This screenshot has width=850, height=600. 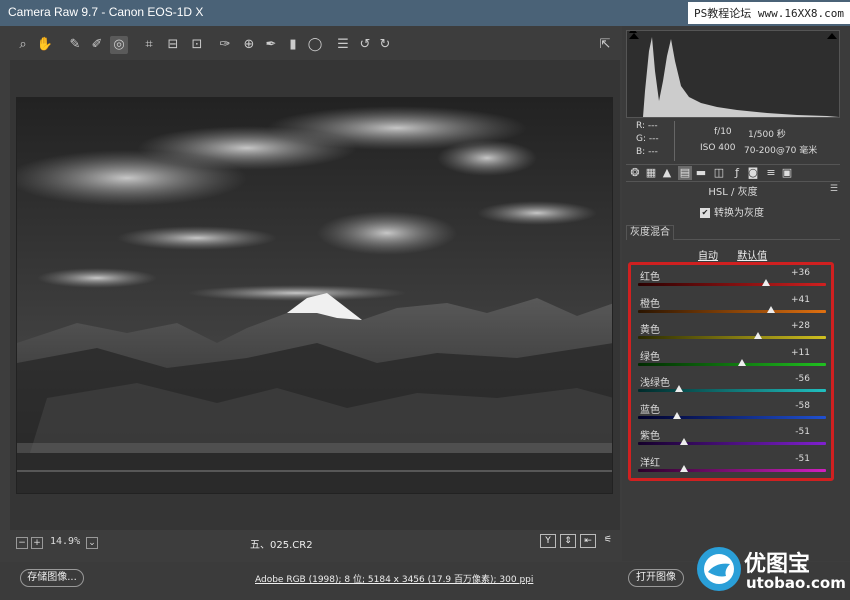 What do you see at coordinates (548, 541) in the screenshot?
I see `before-after-y-icon: Y` at bounding box center [548, 541].